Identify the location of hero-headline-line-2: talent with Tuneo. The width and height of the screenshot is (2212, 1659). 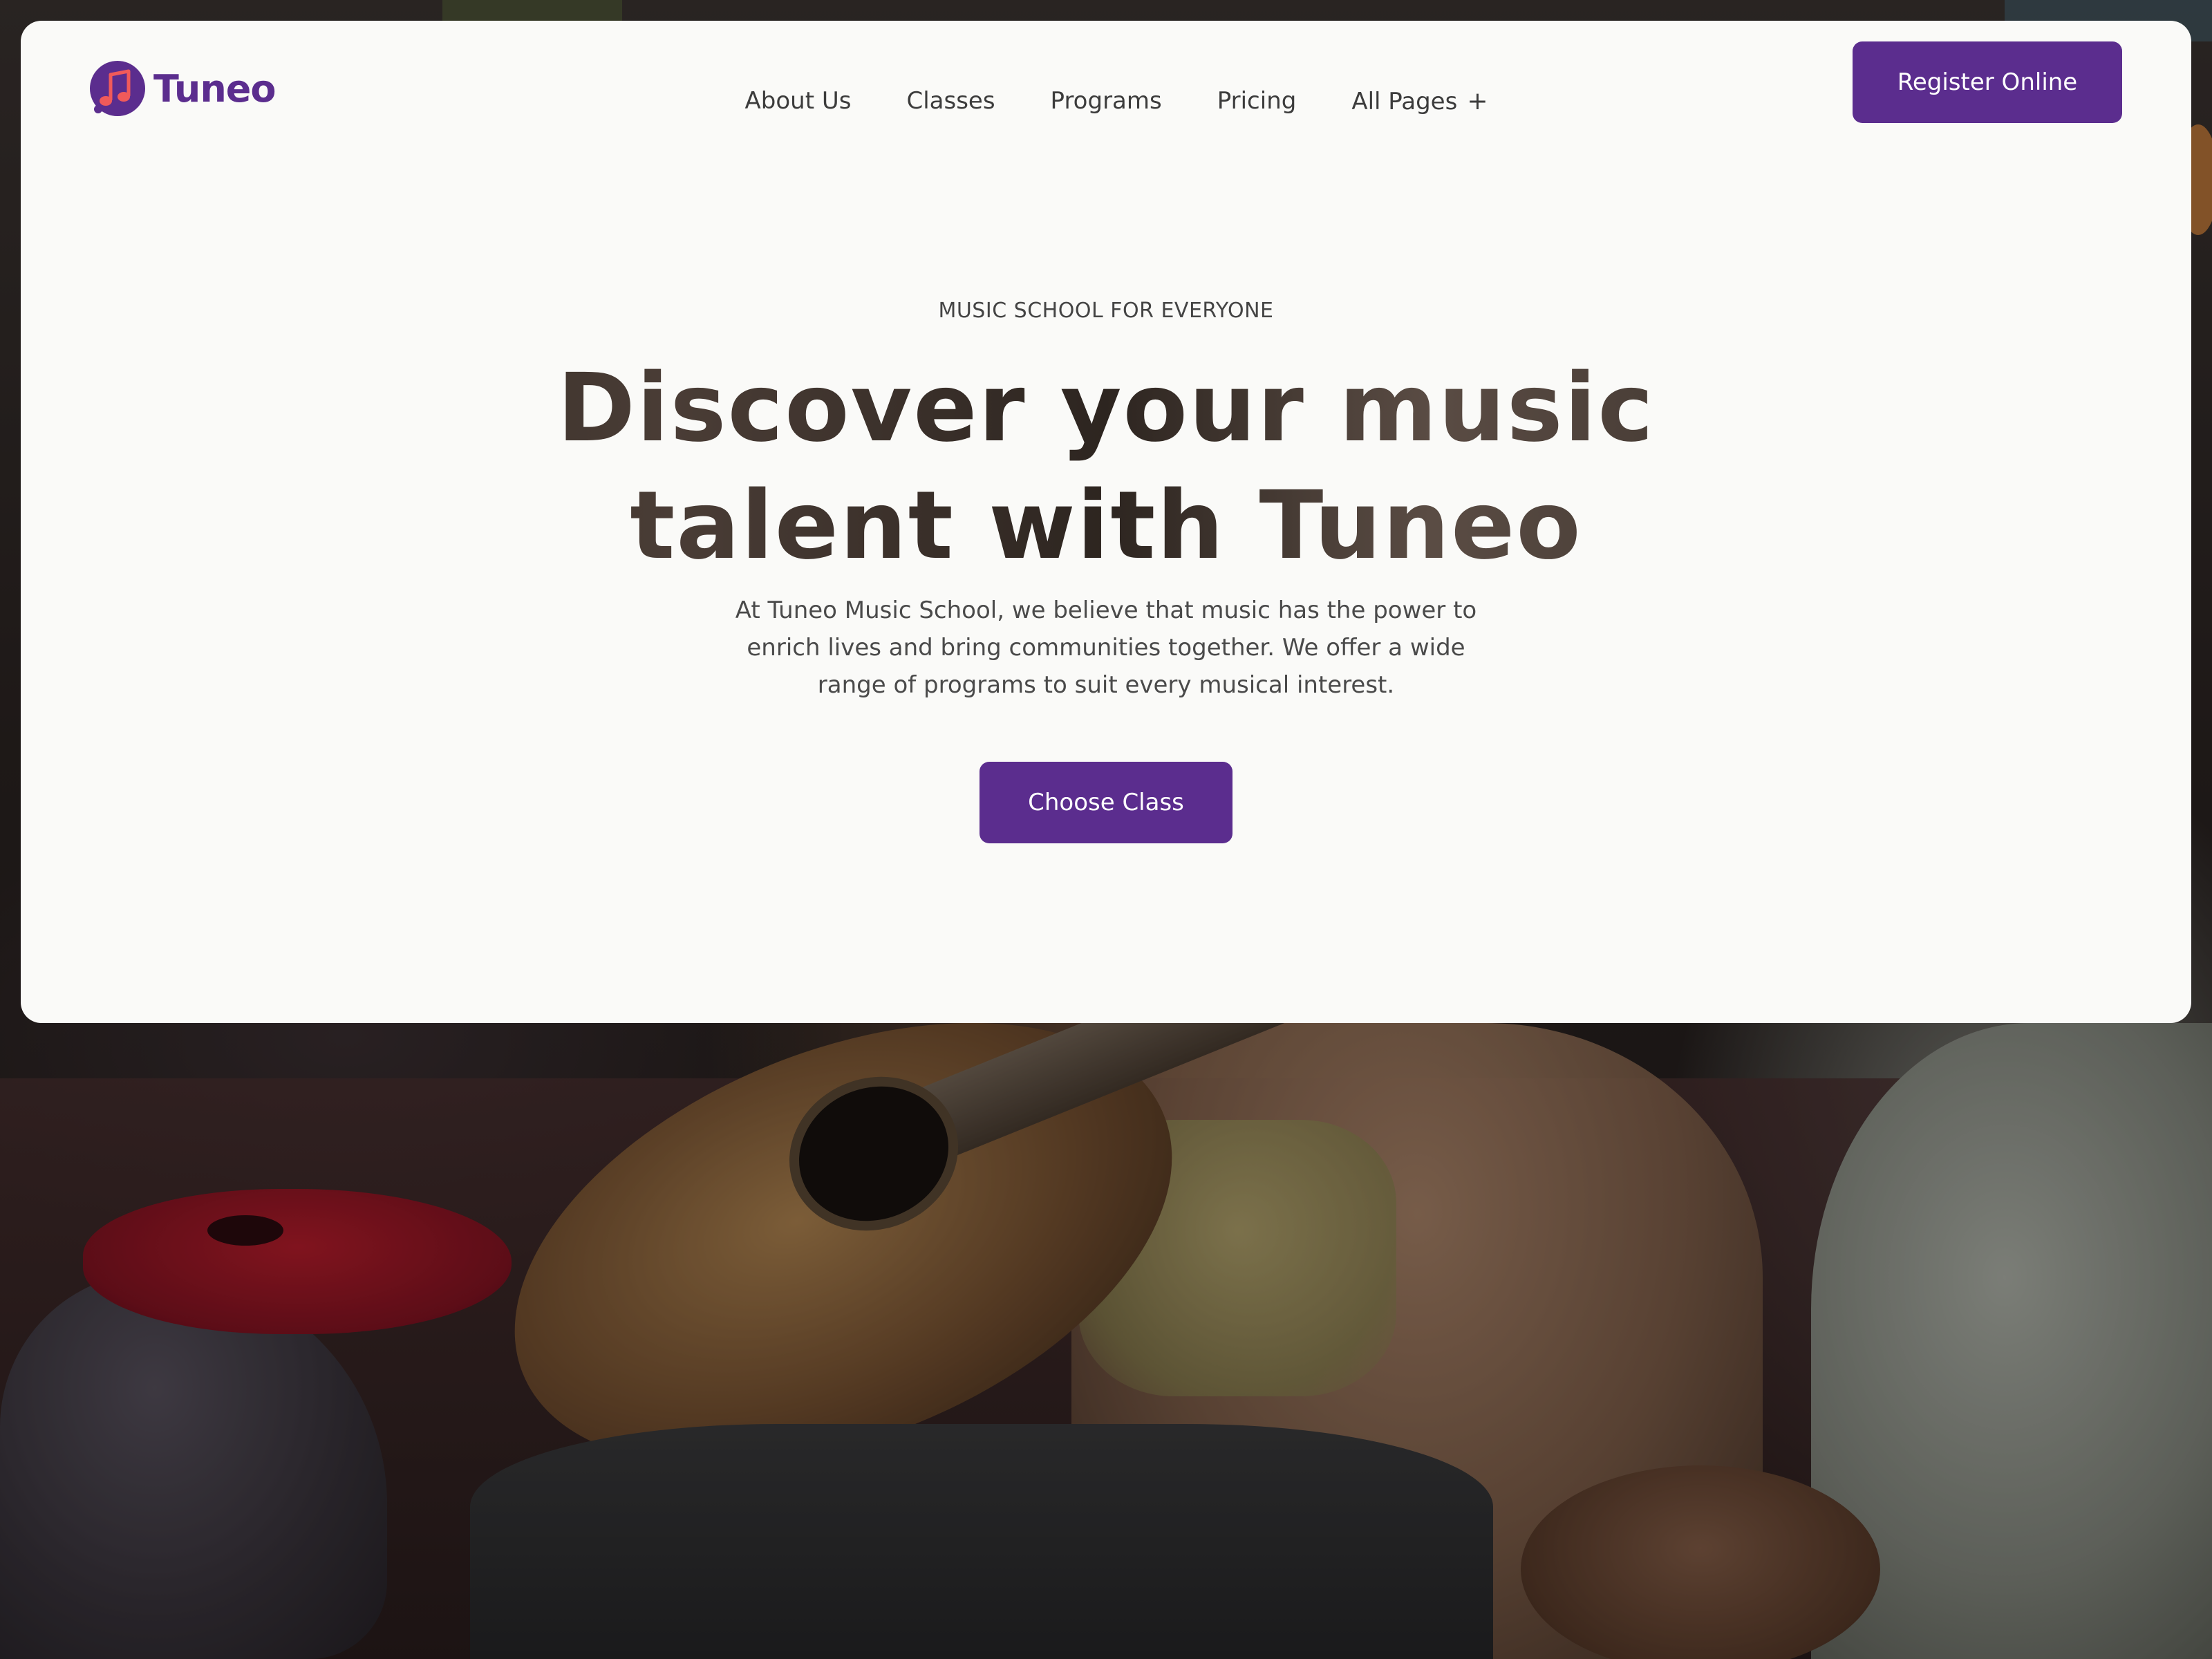
(1106, 526).